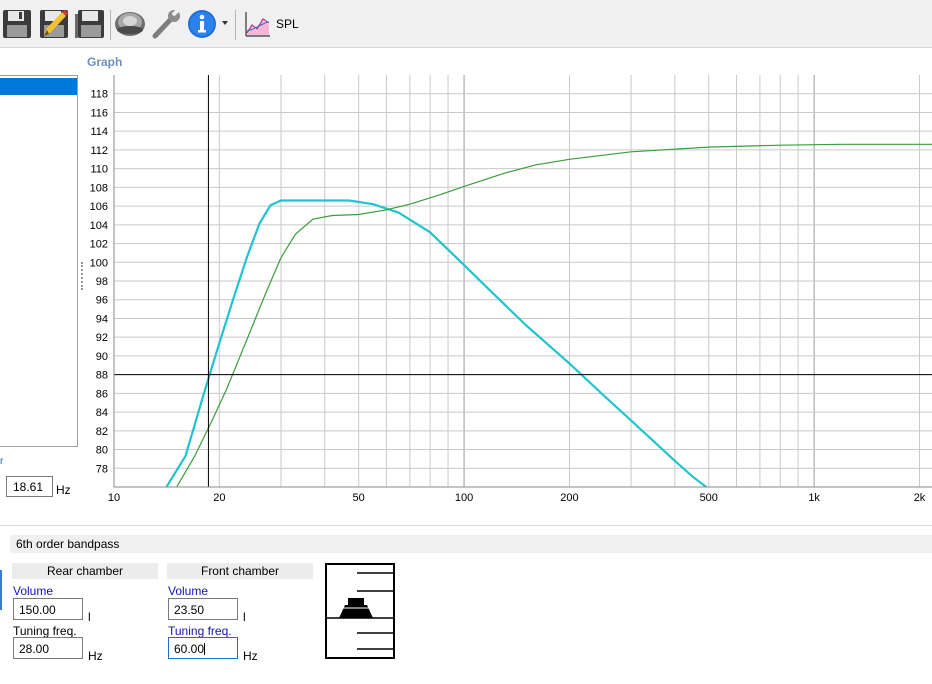  What do you see at coordinates (102, 376) in the screenshot?
I see `y-tick-label: 88` at bounding box center [102, 376].